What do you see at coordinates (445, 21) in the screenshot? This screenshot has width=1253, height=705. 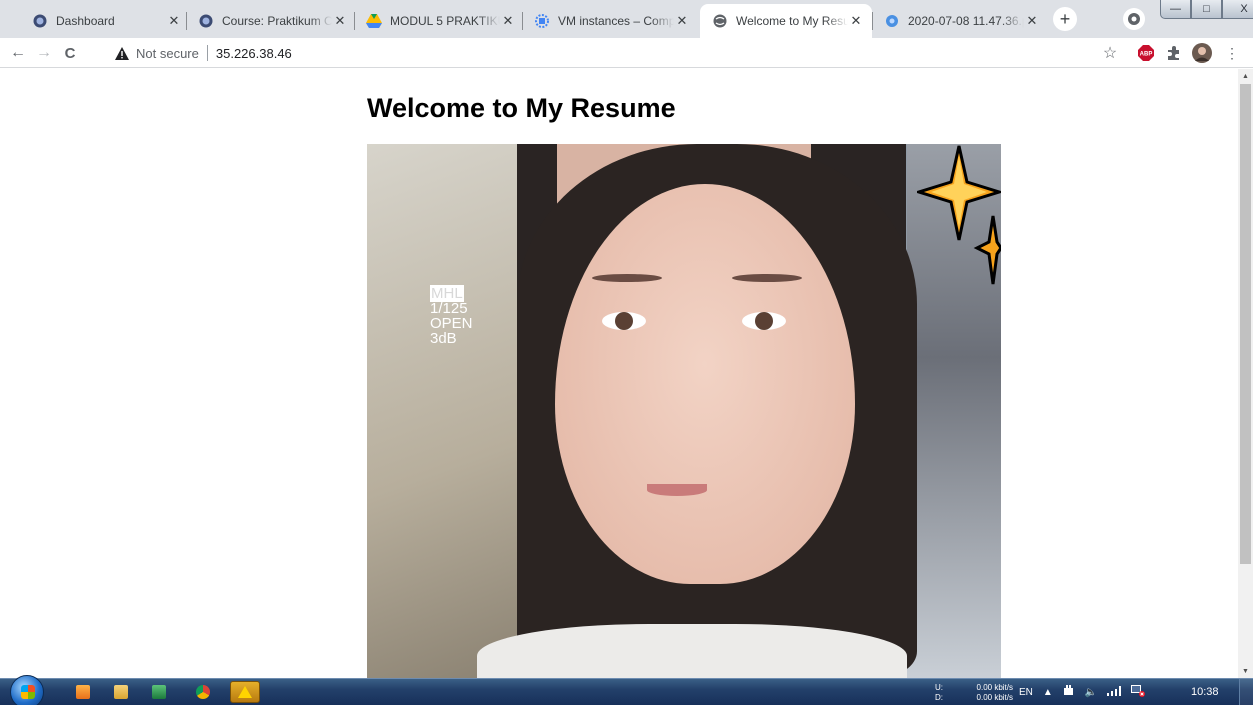 I see `tab-title: MODUL 5 PRAKTIKUM` at bounding box center [445, 21].